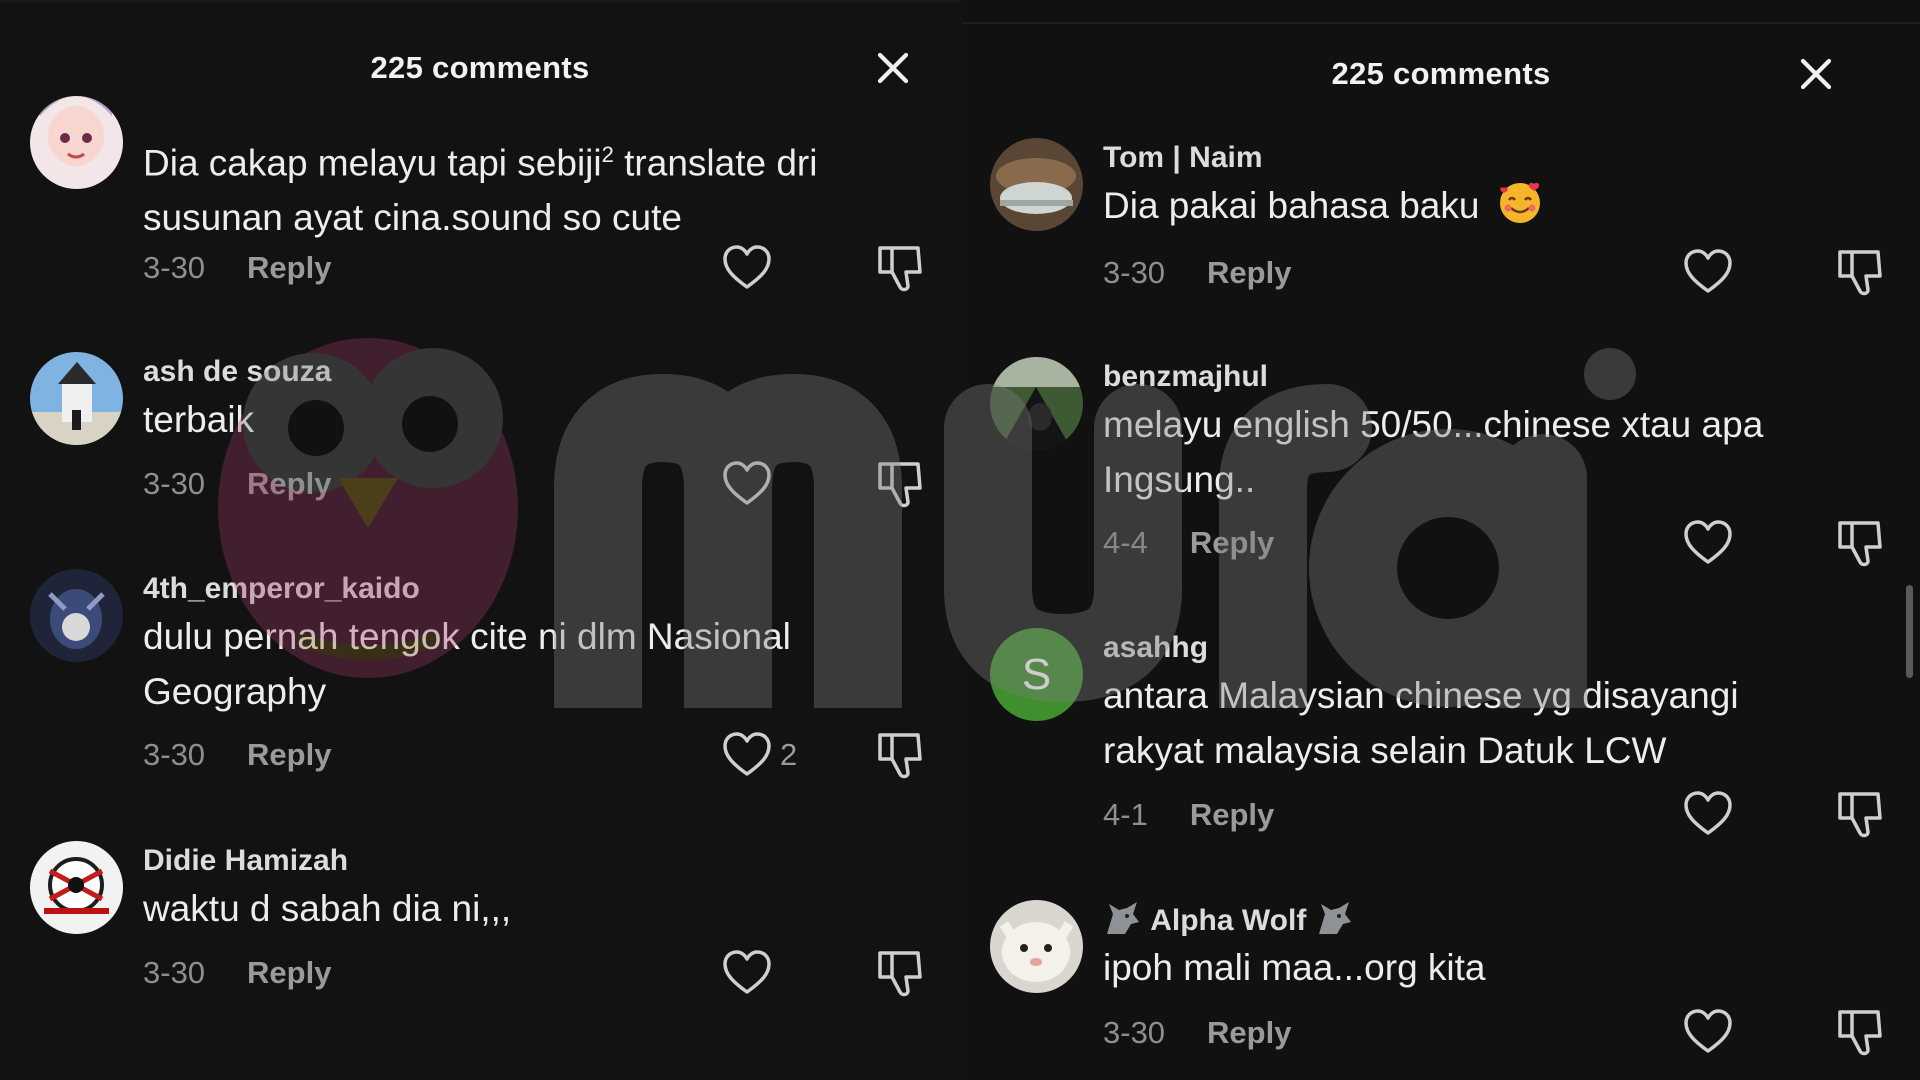 The height and width of the screenshot is (1080, 1920). Describe the element at coordinates (1385, 750) in the screenshot. I see `comment-text: rakyat malaysia selain Datuk LCW` at that location.